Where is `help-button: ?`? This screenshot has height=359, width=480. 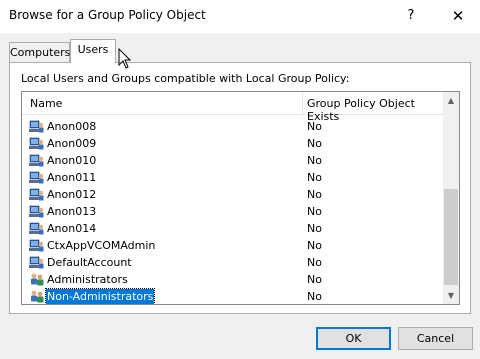 help-button: ? is located at coordinates (411, 16).